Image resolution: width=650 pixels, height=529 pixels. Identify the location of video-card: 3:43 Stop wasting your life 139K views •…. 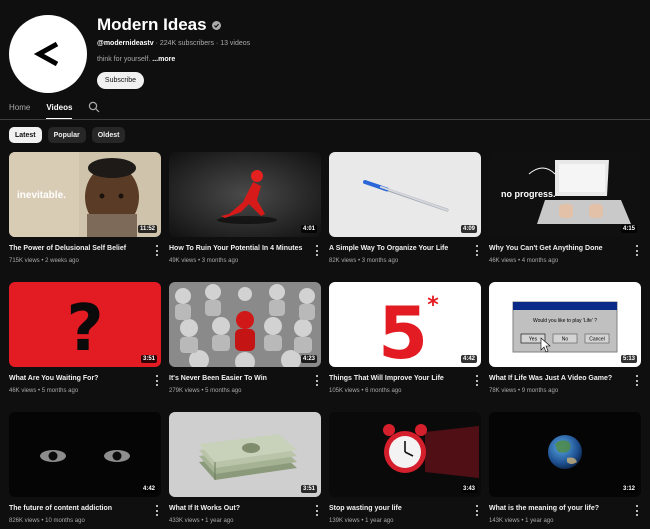
(405, 470).